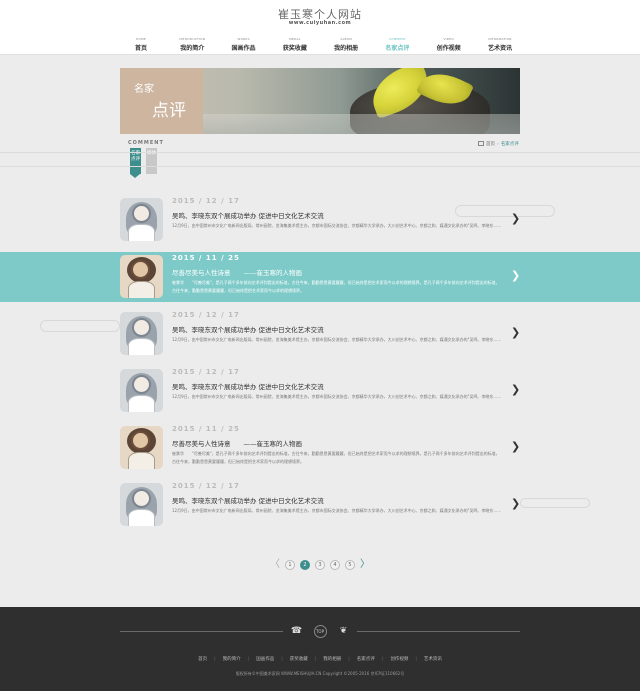 The image size is (640, 691). What do you see at coordinates (448, 48) in the screenshot?
I see `nav-item-label: 创作视频` at bounding box center [448, 48].